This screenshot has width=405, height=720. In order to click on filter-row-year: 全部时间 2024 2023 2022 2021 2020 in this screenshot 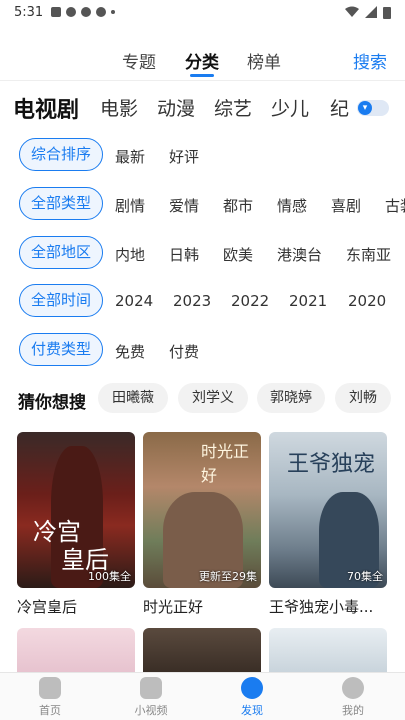, I will do `click(202, 302)`.